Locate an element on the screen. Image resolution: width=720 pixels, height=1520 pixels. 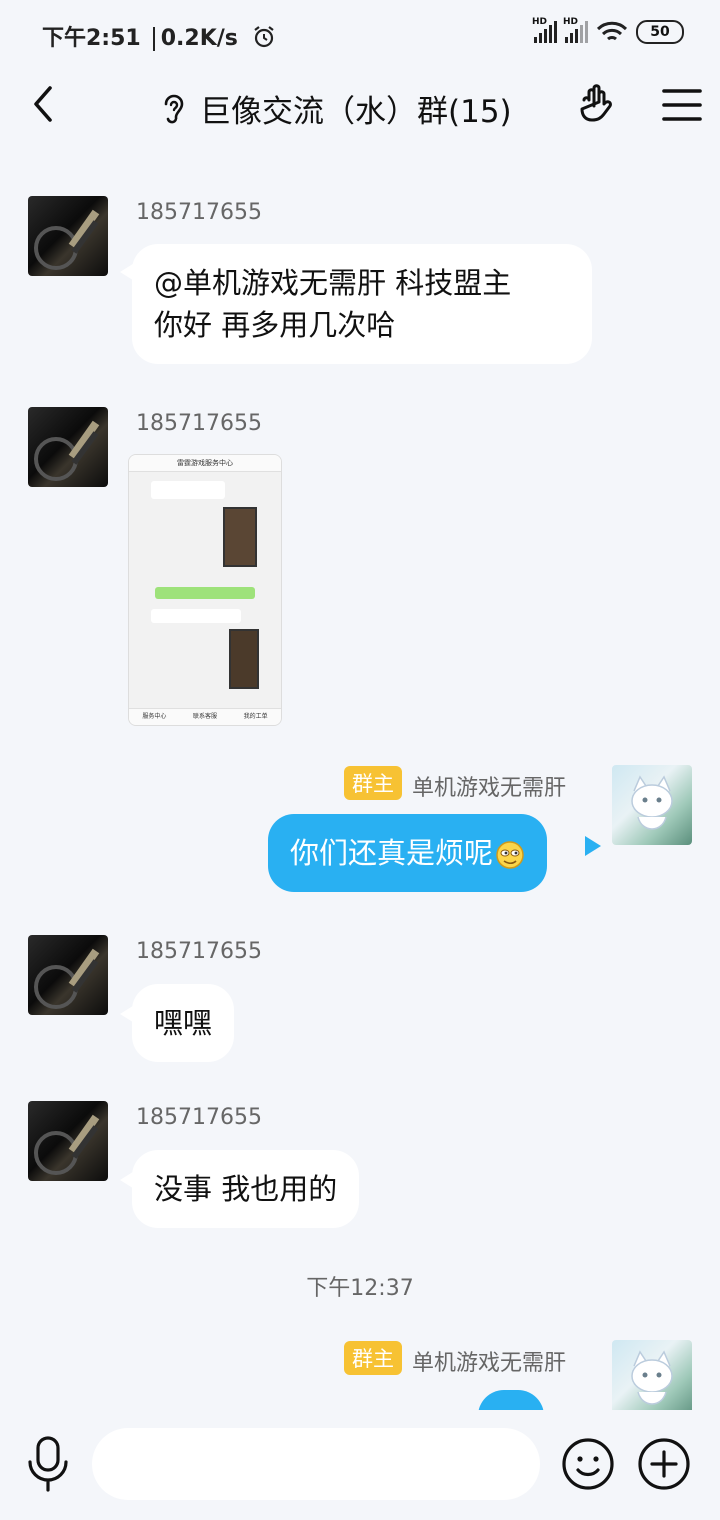
back-arrow-icon is located at coordinates (44, 104).